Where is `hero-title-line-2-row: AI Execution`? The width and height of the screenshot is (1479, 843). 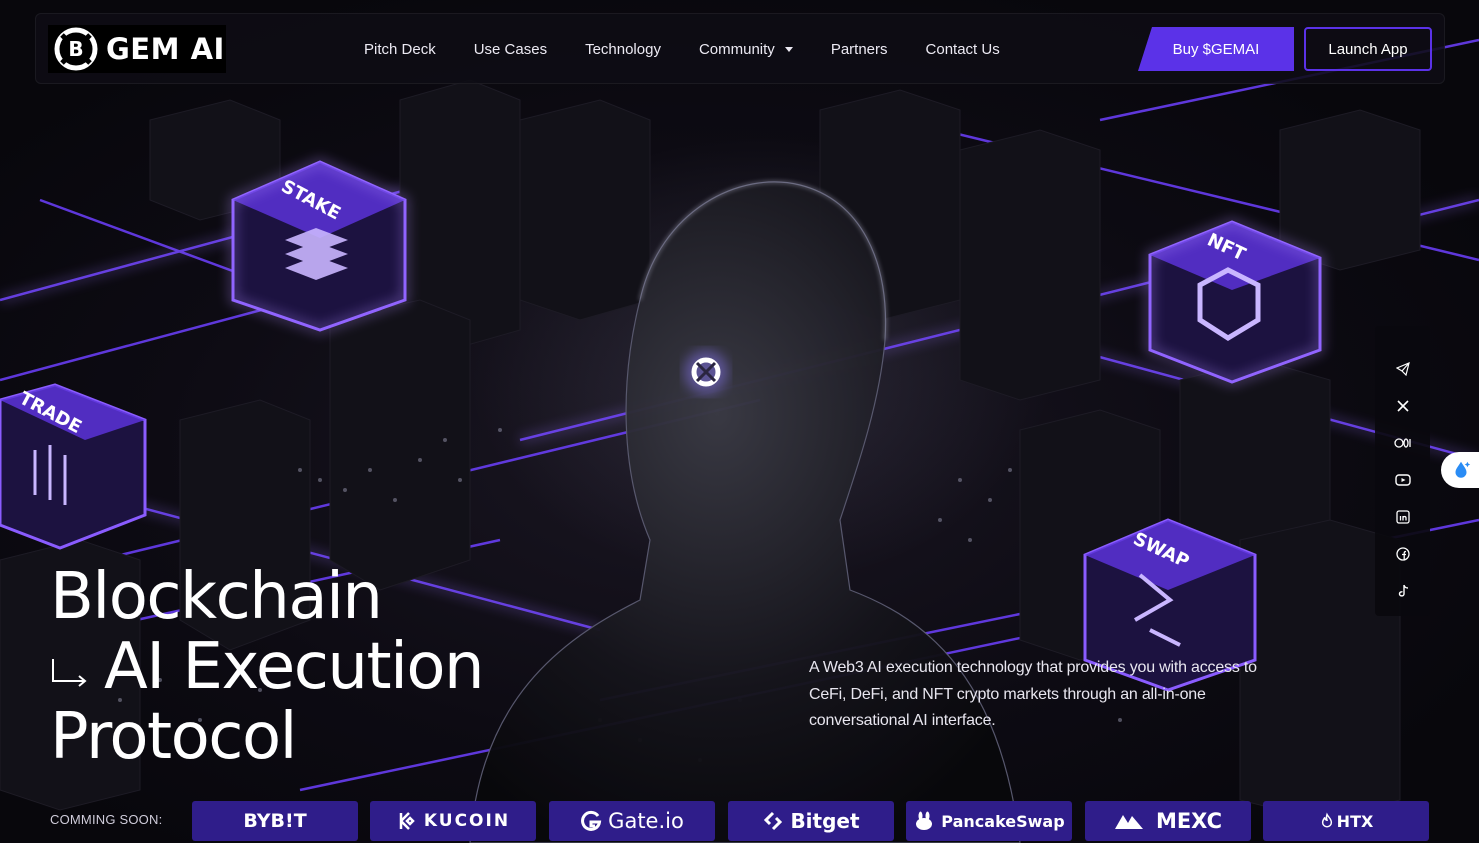 hero-title-line-2-row: AI Execution is located at coordinates (267, 667).